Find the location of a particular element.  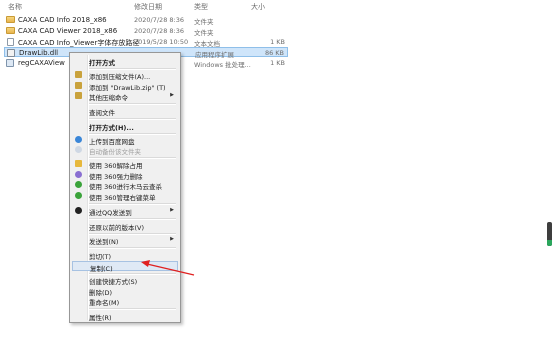

scrollbar-accent is located at coordinates (549, 243).